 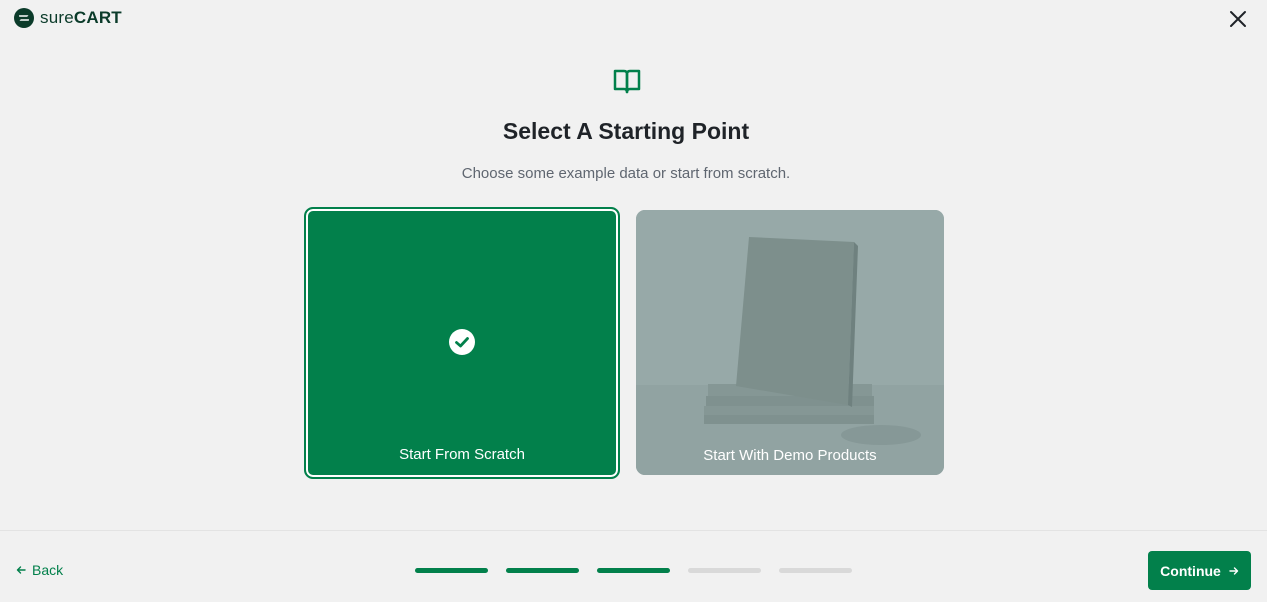 I want to click on back-label: Back, so click(x=48, y=570).